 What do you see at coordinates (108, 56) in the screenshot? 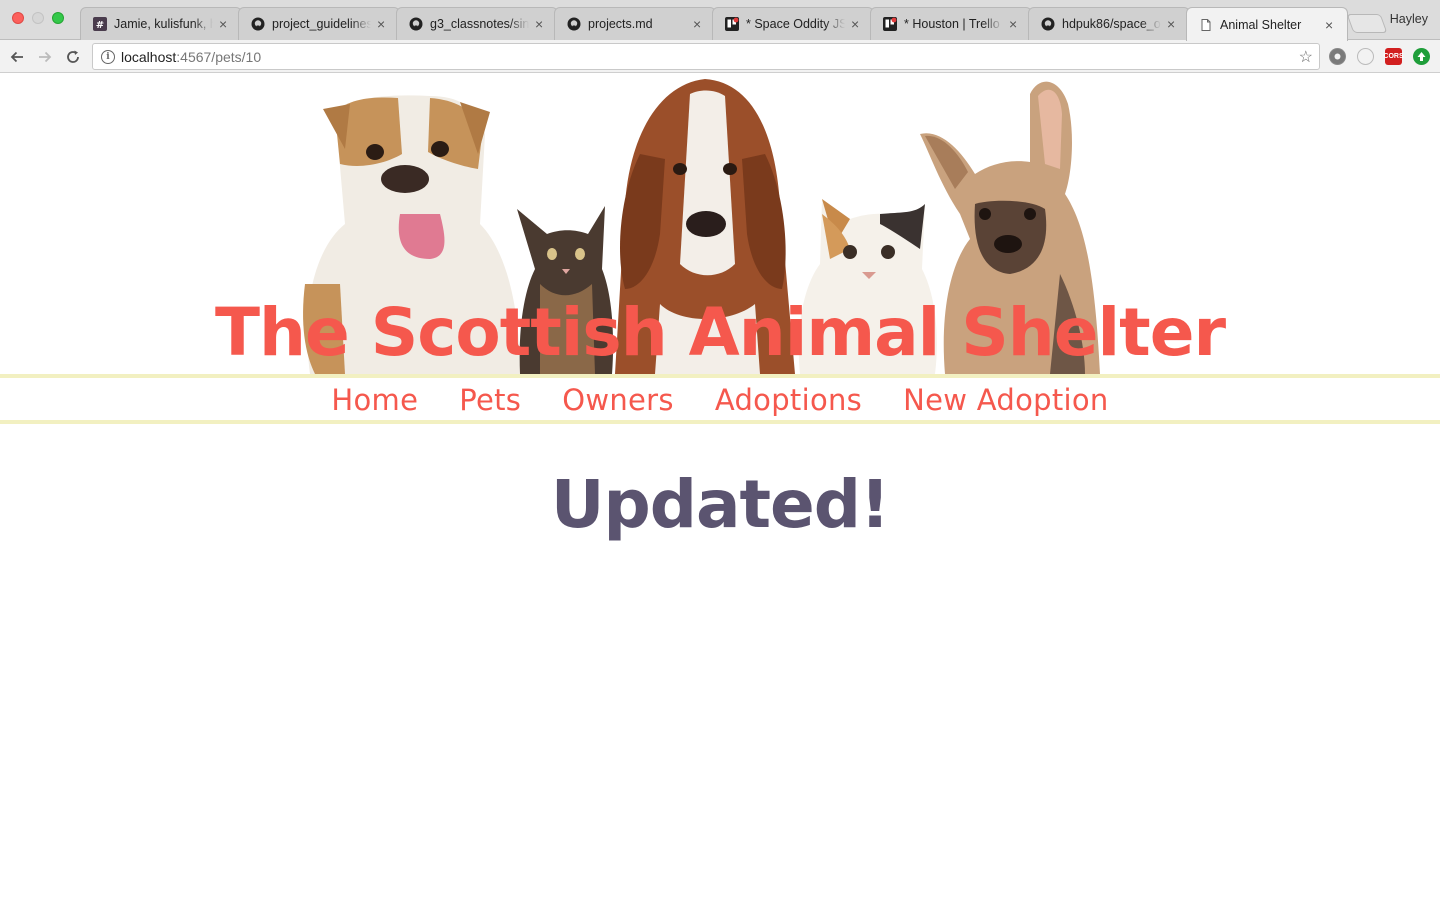
I see `info-icon: i` at bounding box center [108, 56].